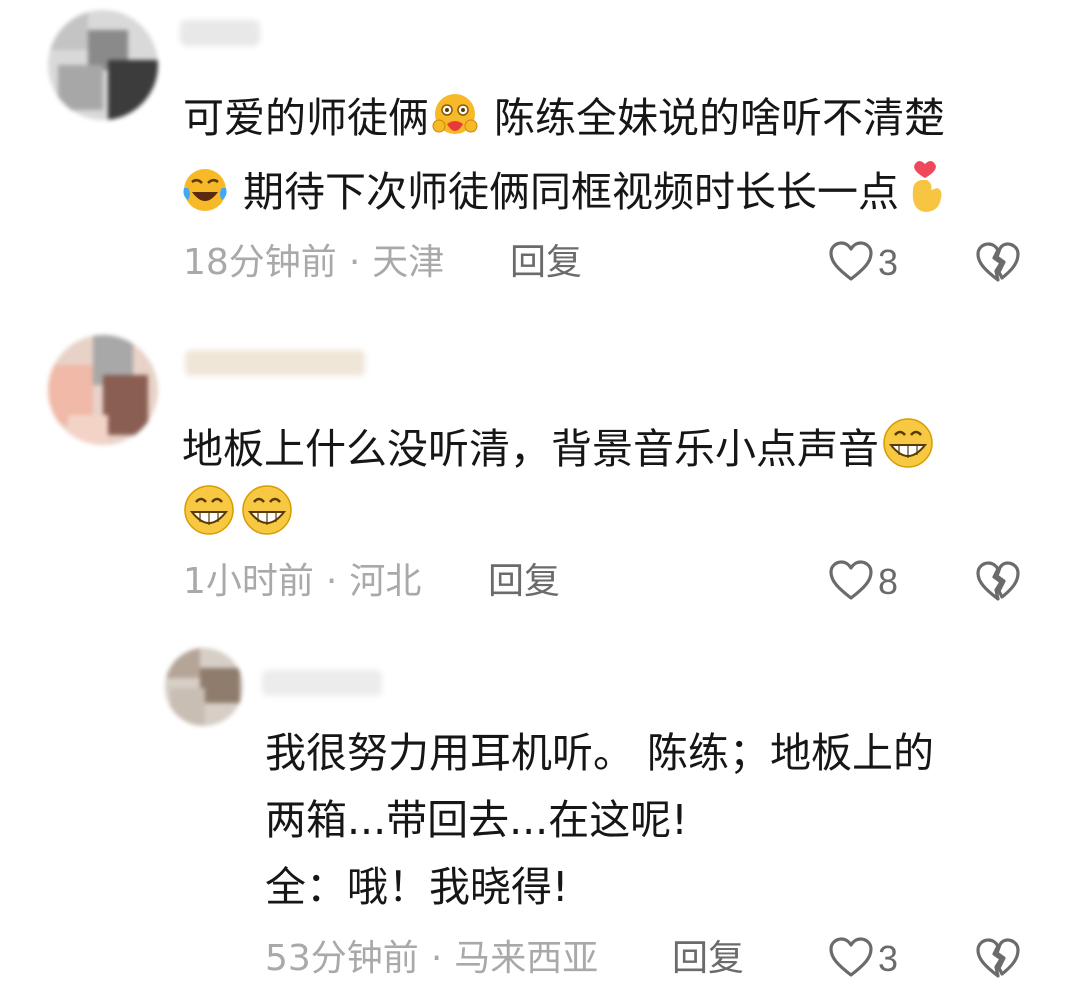 Image resolution: width=1080 pixels, height=1002 pixels. Describe the element at coordinates (432, 958) in the screenshot. I see `reply-meta: 53分钟前 · 马来西亚` at that location.